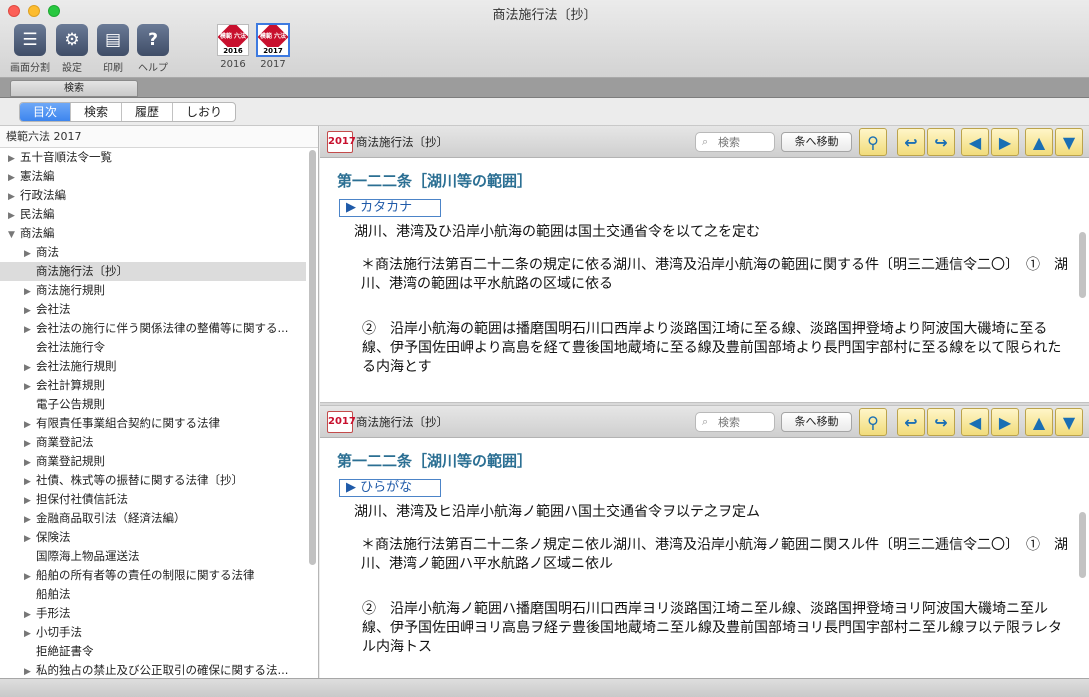 The height and width of the screenshot is (697, 1089). I want to click on sidebar-tree-item: 拒絶証書令, so click(153, 651).